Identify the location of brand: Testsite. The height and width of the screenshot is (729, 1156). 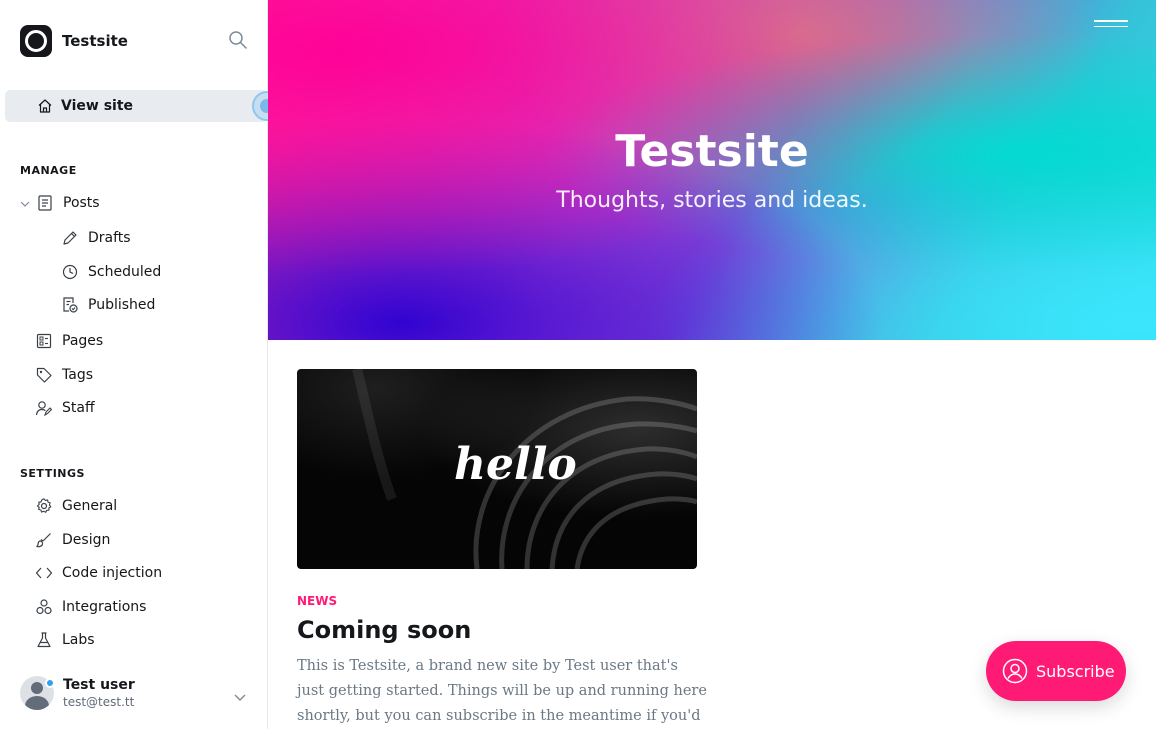
(74, 41).